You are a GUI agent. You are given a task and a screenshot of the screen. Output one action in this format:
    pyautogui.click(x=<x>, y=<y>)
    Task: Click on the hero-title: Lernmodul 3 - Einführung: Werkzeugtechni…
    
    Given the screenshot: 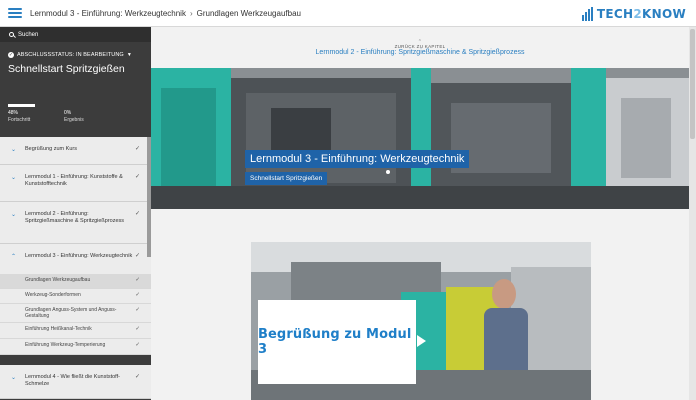 What is the action you would take?
    pyautogui.click(x=357, y=159)
    